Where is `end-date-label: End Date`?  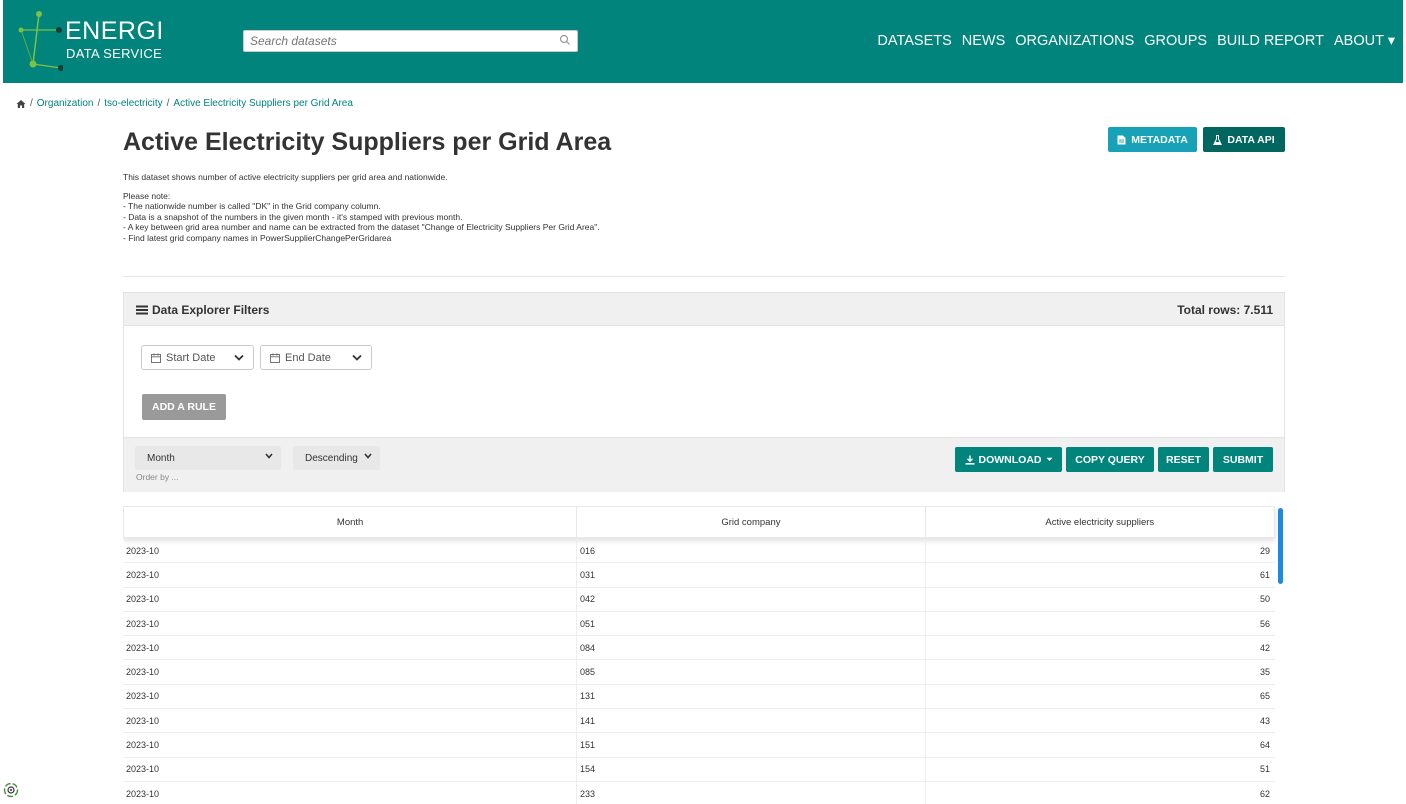
end-date-label: End Date is located at coordinates (308, 357).